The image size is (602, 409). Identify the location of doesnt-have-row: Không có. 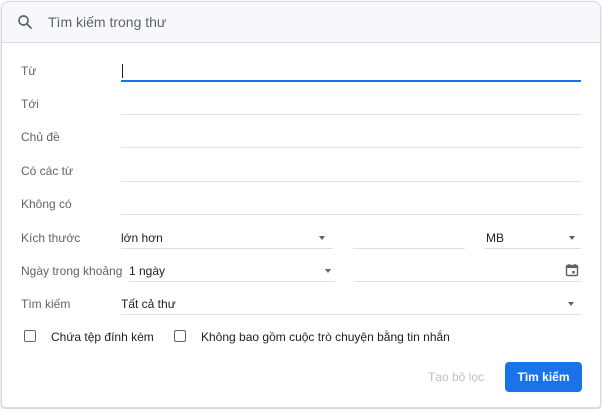
(301, 205).